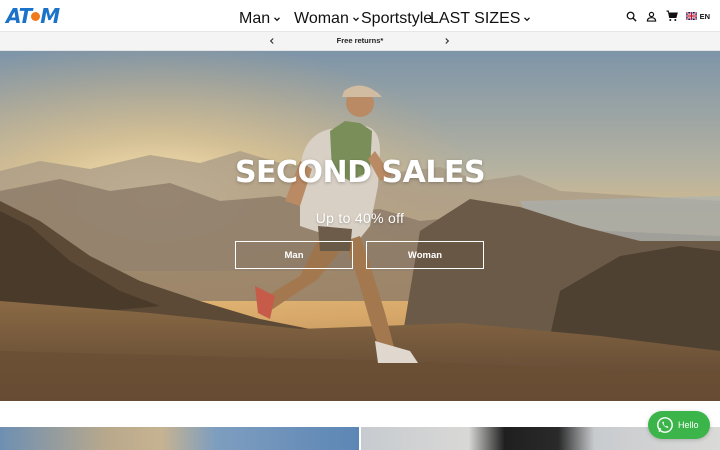 The height and width of the screenshot is (450, 720). Describe the element at coordinates (688, 425) in the screenshot. I see `chat-label: Hello` at that location.